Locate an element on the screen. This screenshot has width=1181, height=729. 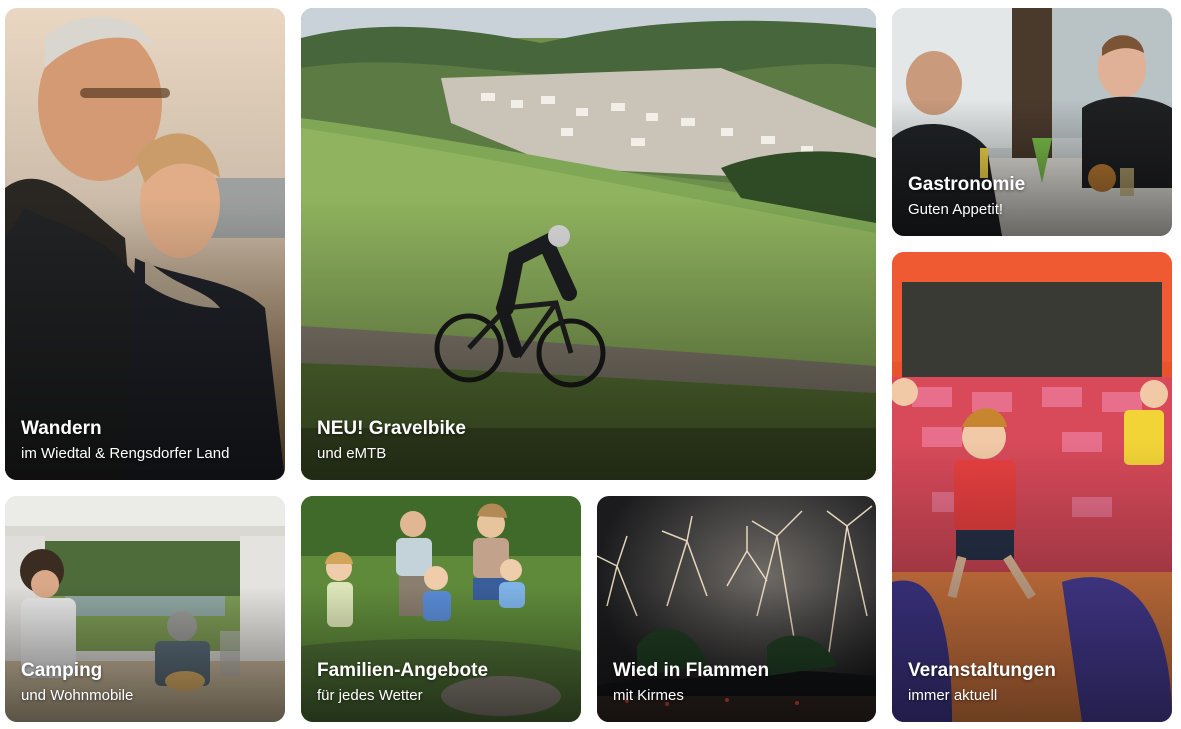
gravelbike-subtitle: und eMTB is located at coordinates (352, 453).